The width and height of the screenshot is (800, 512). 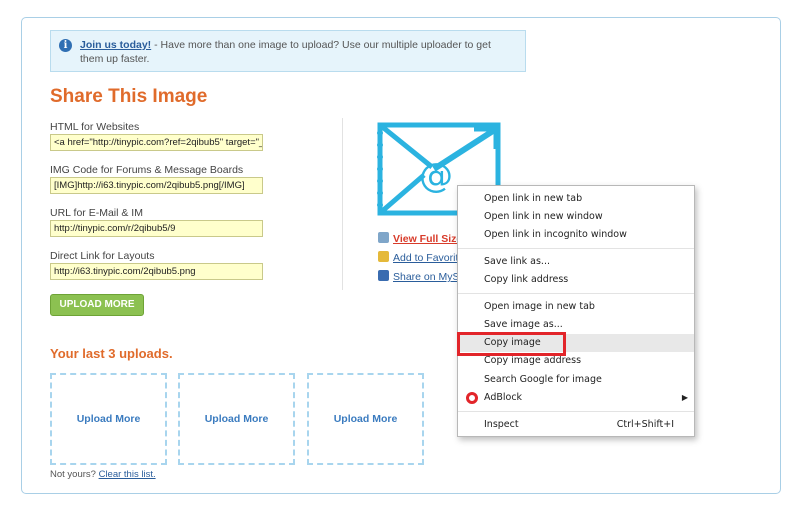 What do you see at coordinates (684, 397) in the screenshot?
I see `submenu-arrow-icon: ▶` at bounding box center [684, 397].